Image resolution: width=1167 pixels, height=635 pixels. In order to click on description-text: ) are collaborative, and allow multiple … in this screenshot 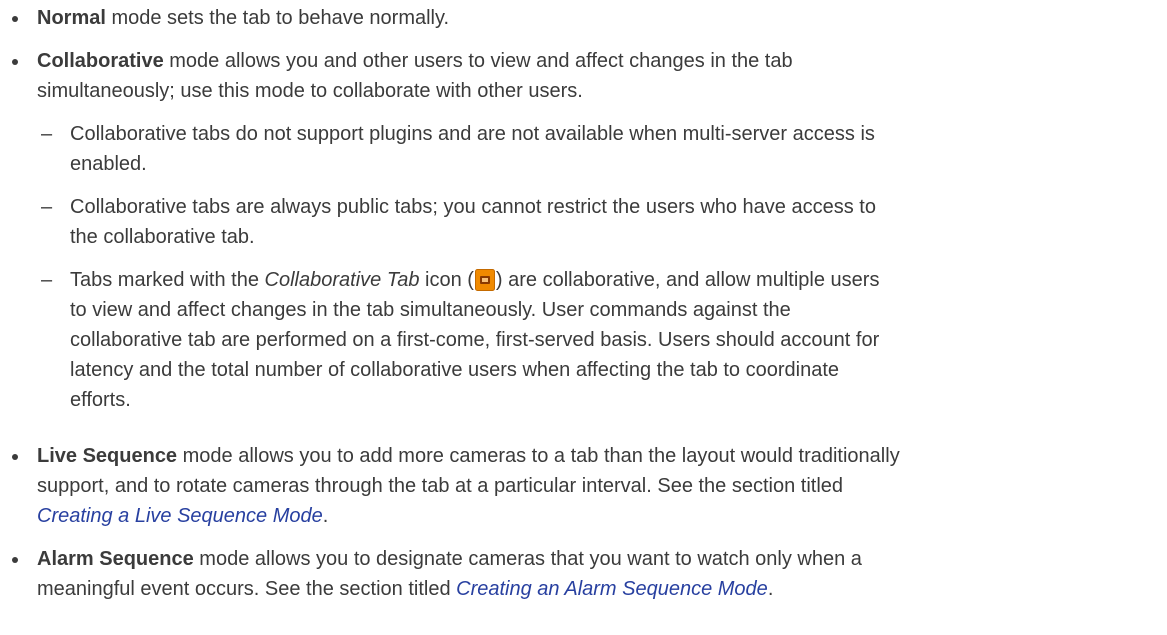, I will do `click(687, 280)`.